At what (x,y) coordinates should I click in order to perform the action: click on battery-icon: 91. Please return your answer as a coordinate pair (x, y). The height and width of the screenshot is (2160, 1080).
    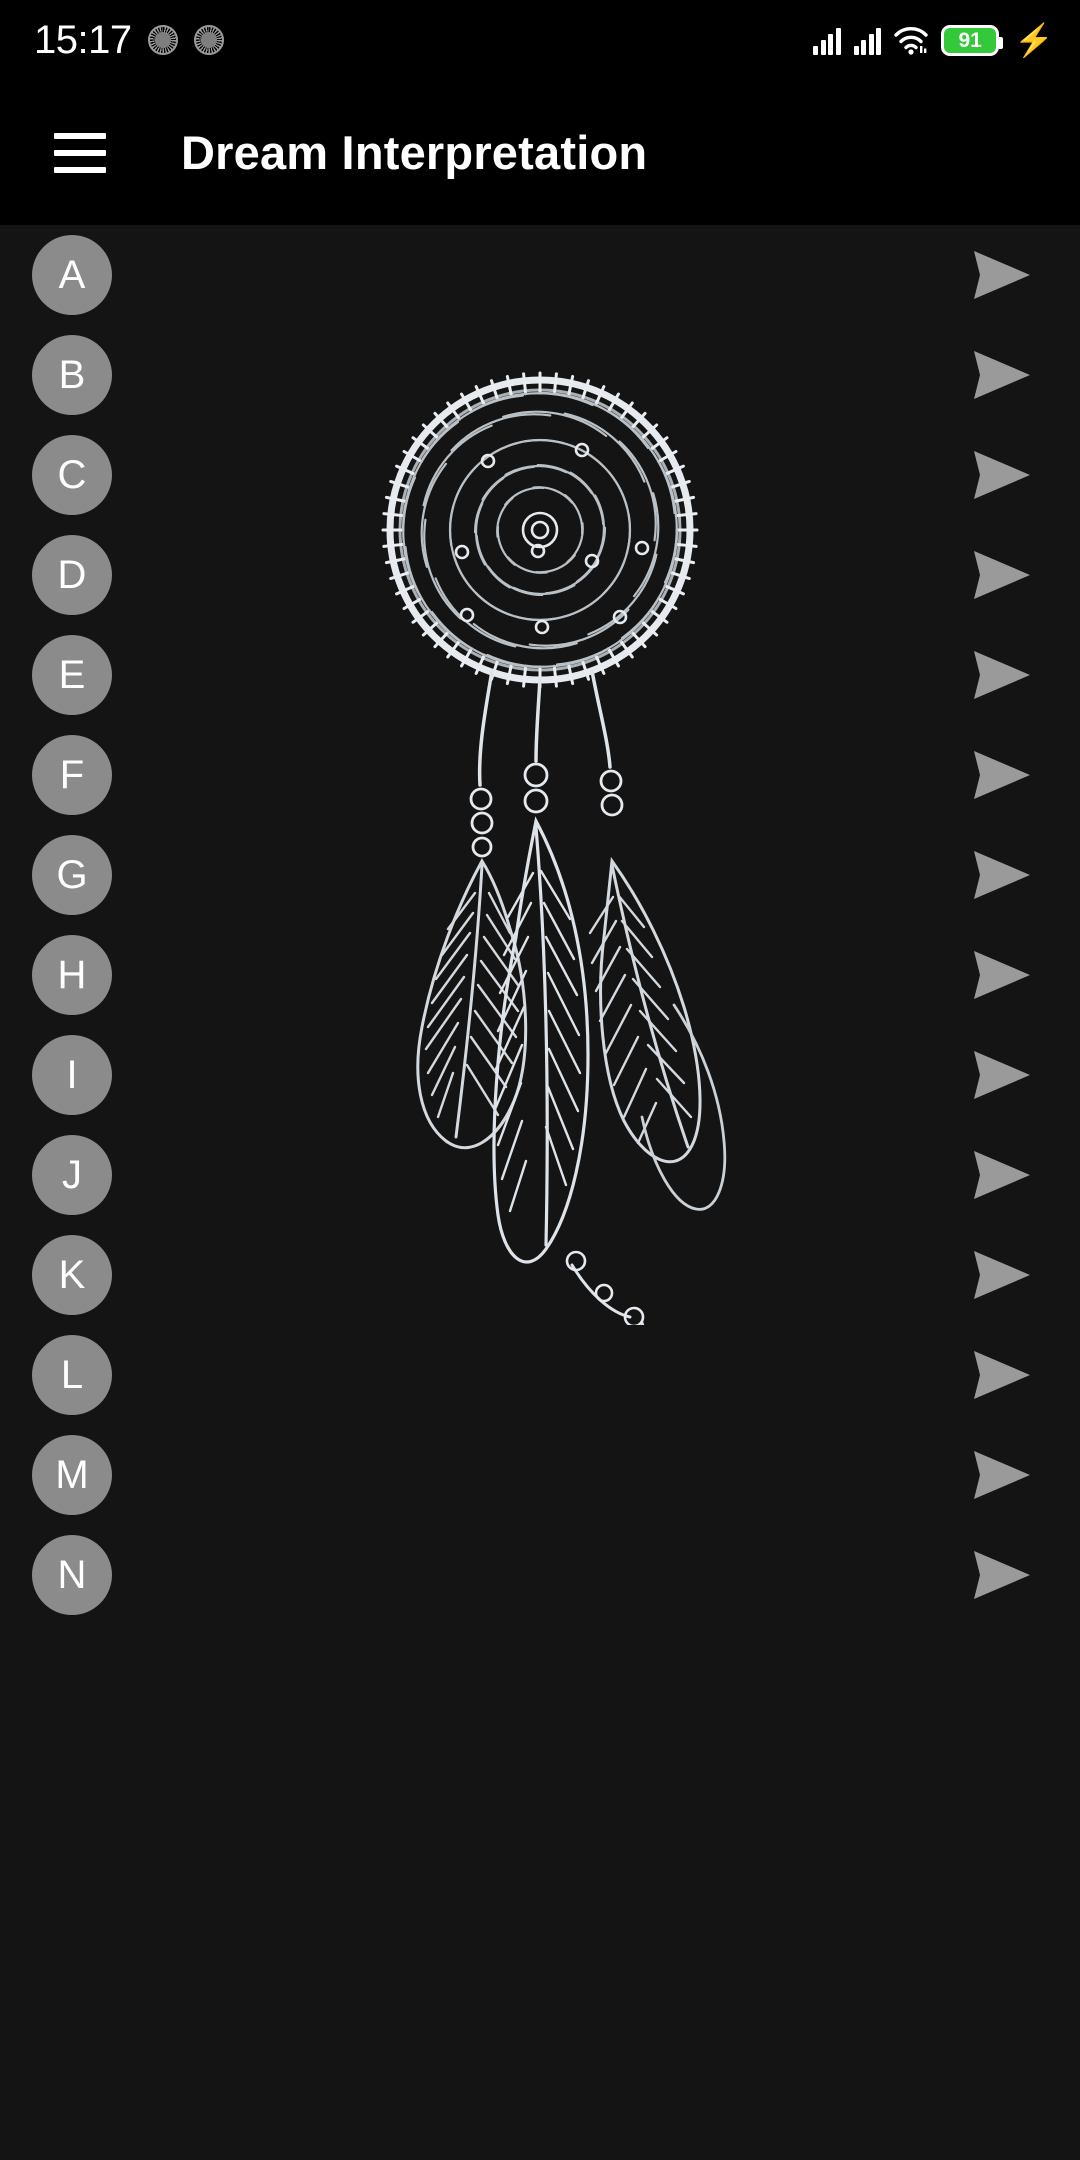
    Looking at the image, I should click on (972, 40).